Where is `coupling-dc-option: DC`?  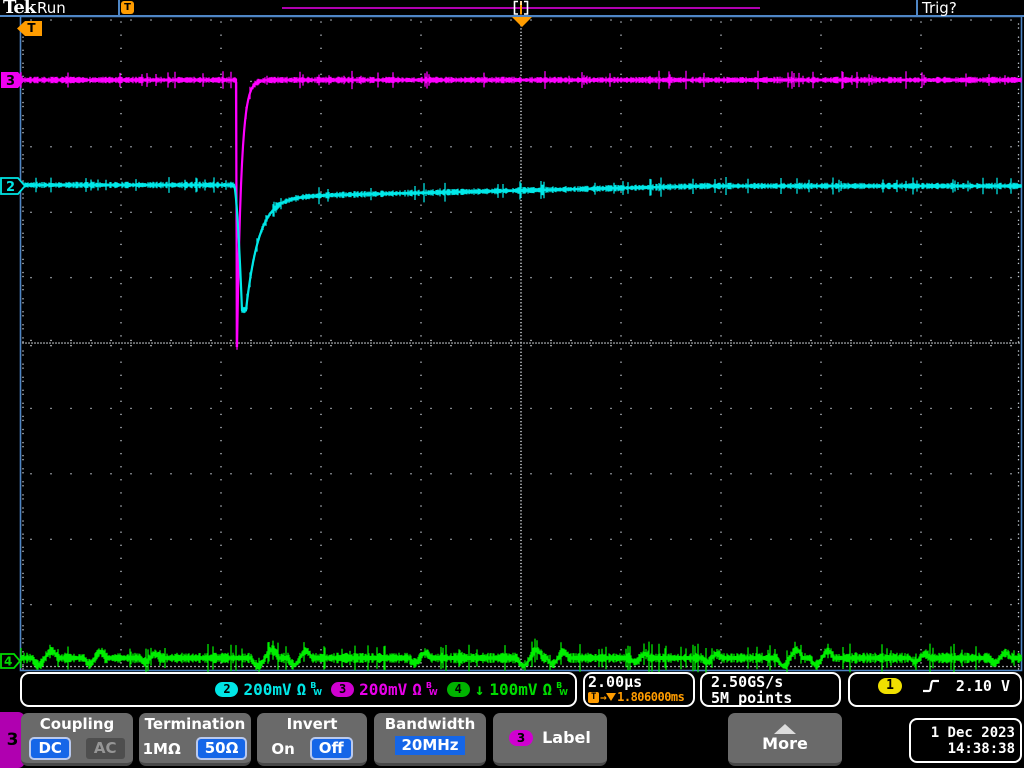 coupling-dc-option: DC is located at coordinates (50, 748).